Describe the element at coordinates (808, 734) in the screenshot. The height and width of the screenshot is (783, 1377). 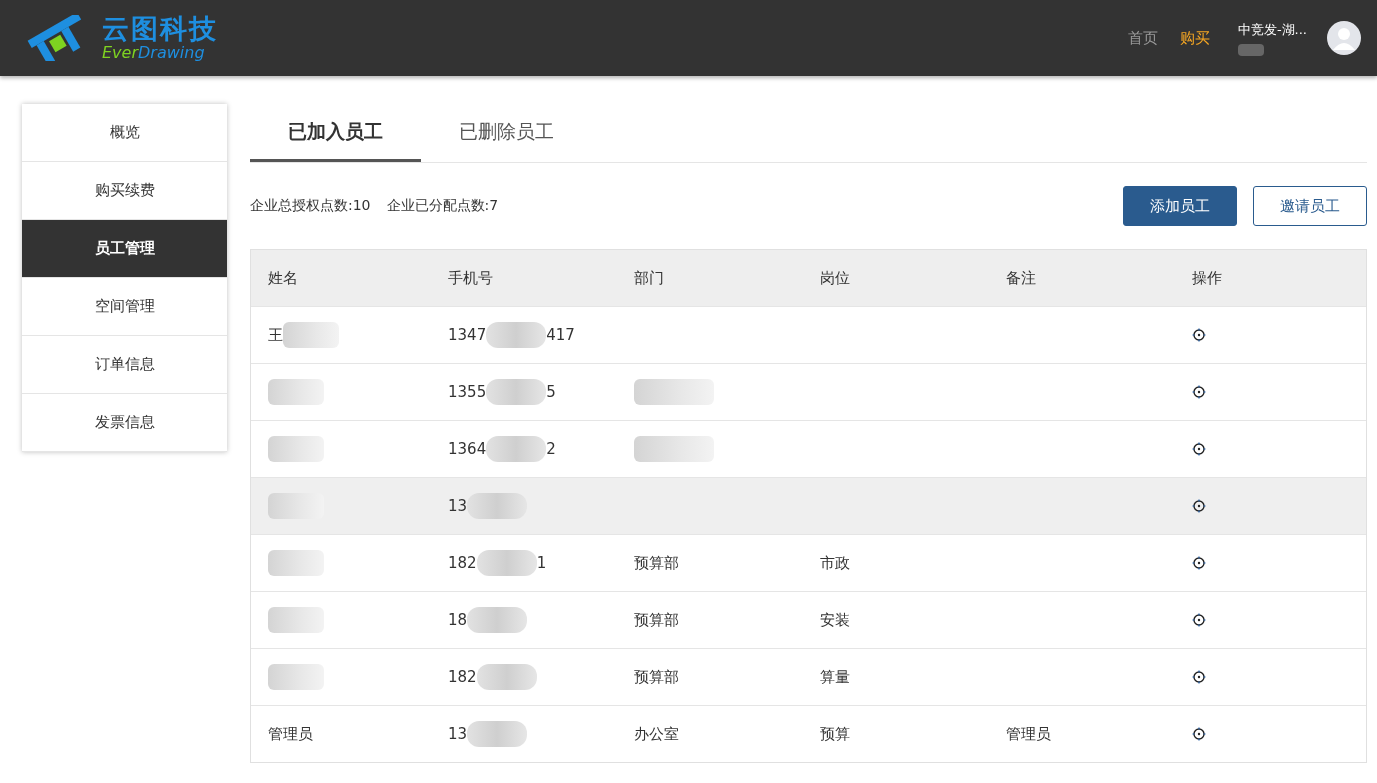
I see `table-row: 管理员 13 办公室 预算 管理员` at that location.